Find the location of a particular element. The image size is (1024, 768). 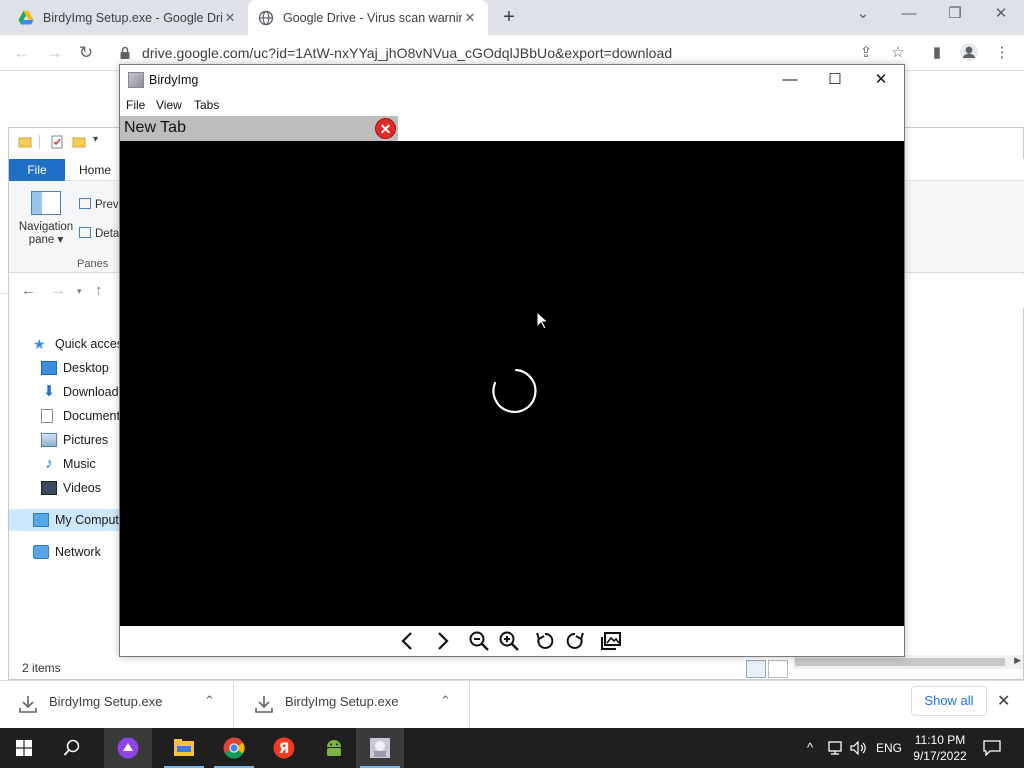

recent-locations-icon: ▾ is located at coordinates (79, 291).